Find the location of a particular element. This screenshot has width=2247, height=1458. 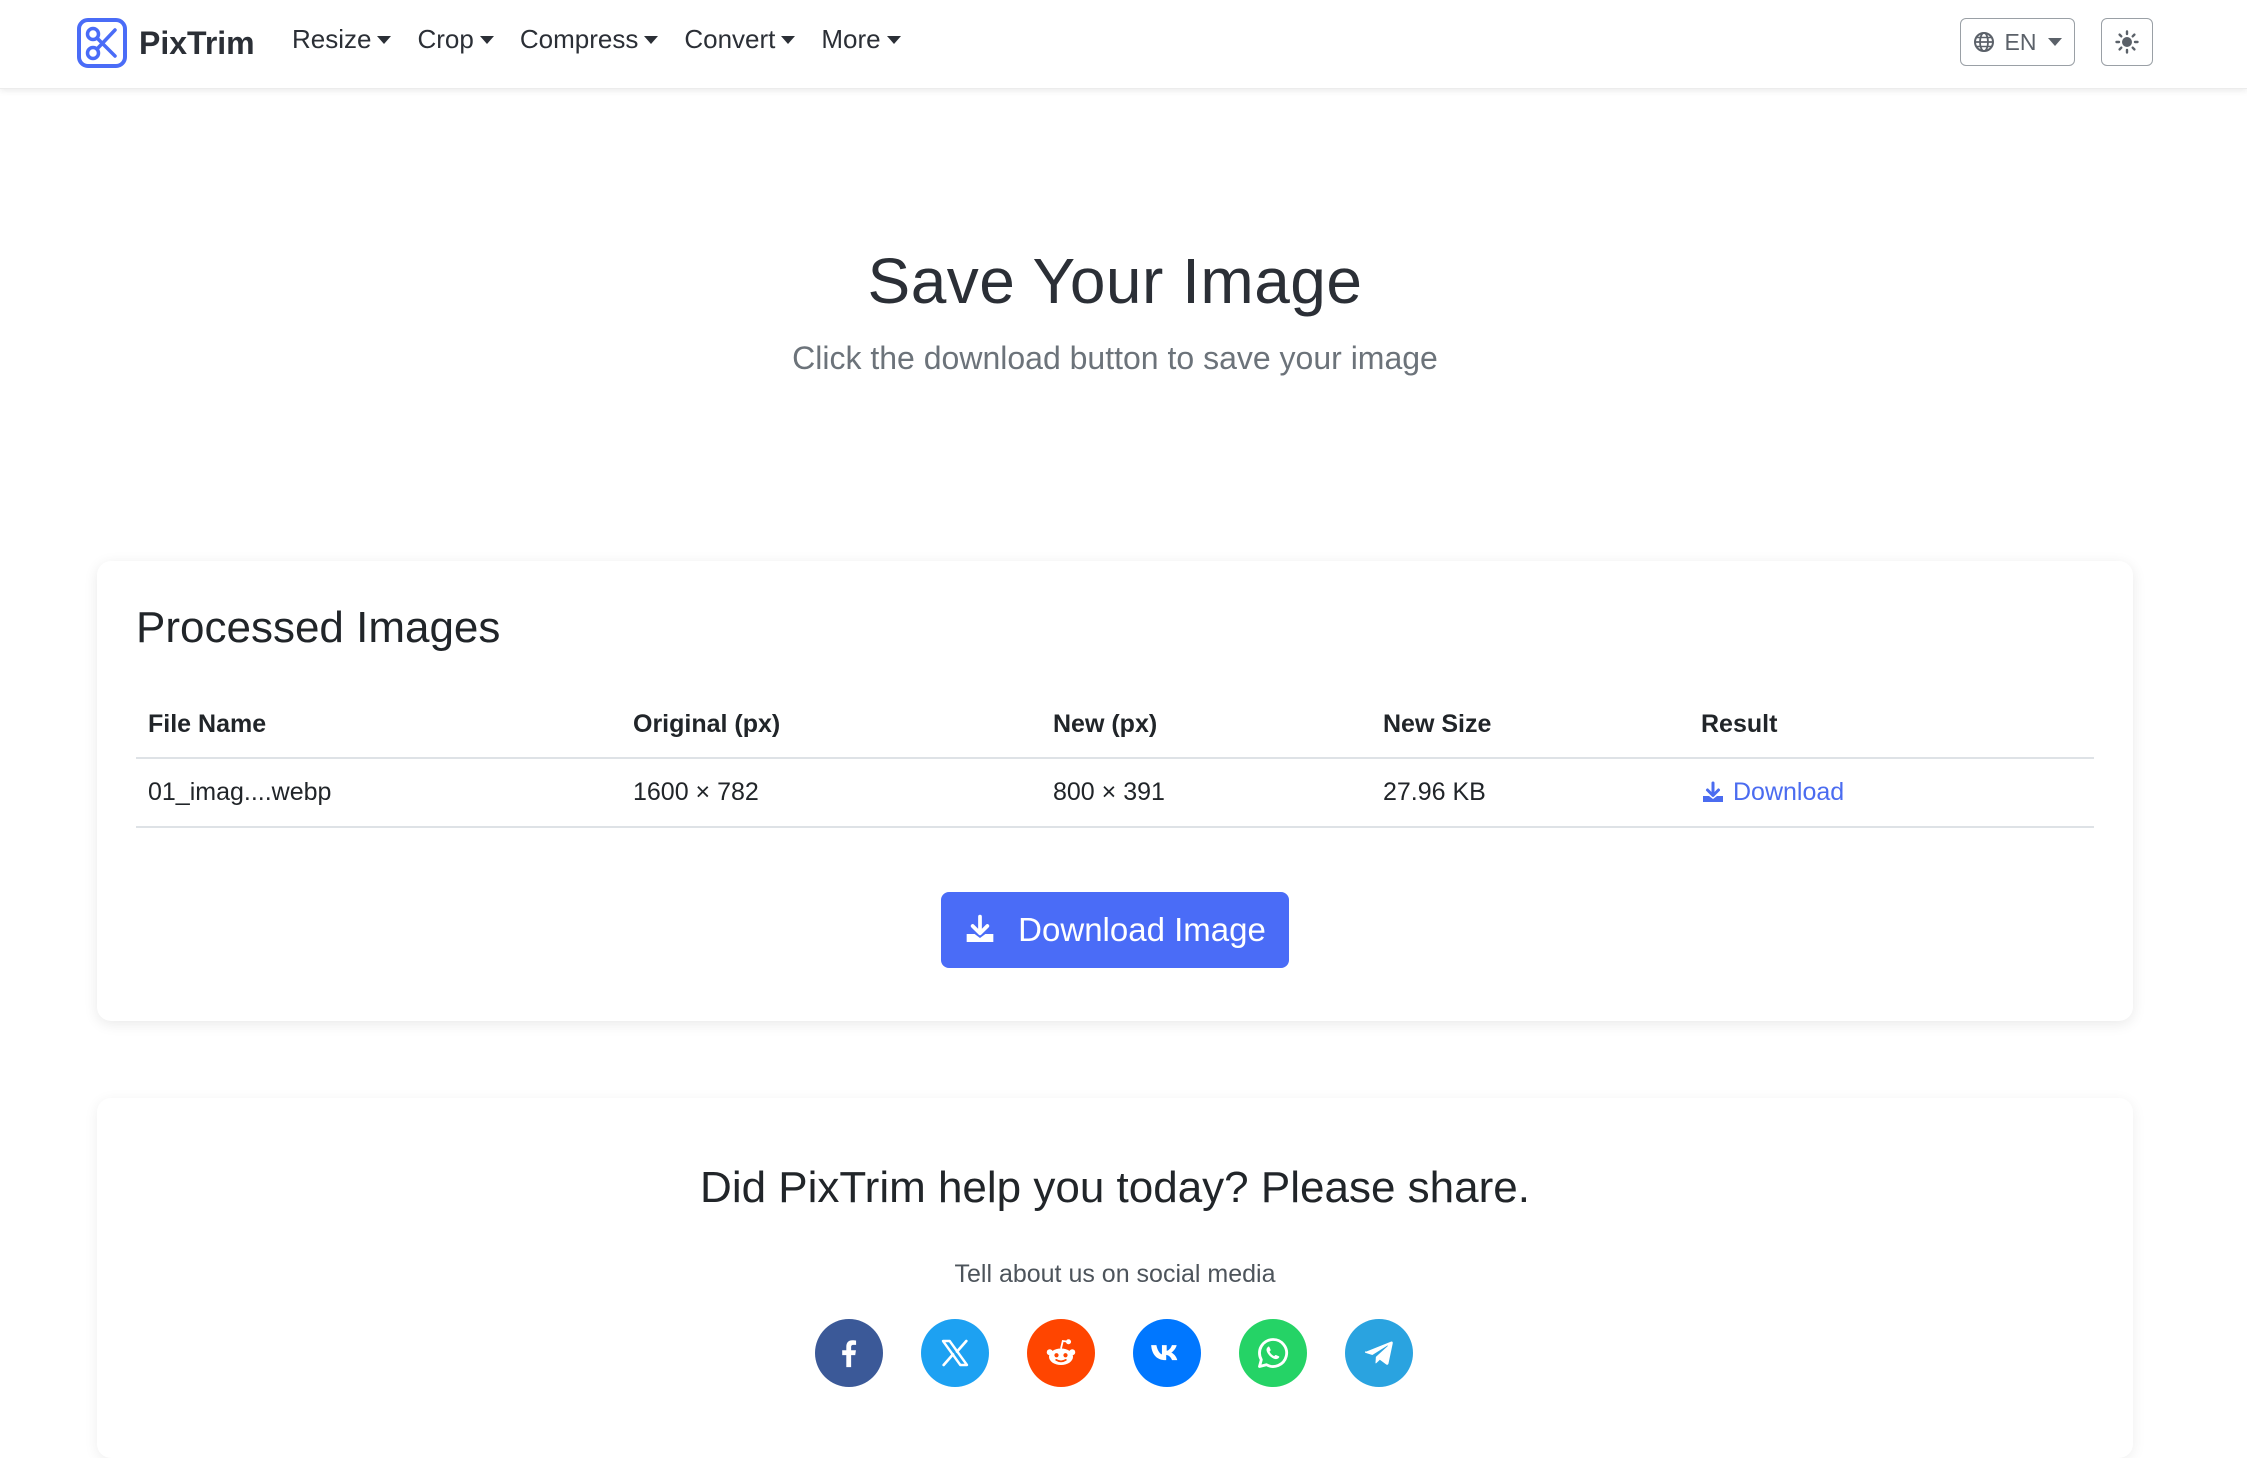

nav-compress: Compress is located at coordinates (589, 39).